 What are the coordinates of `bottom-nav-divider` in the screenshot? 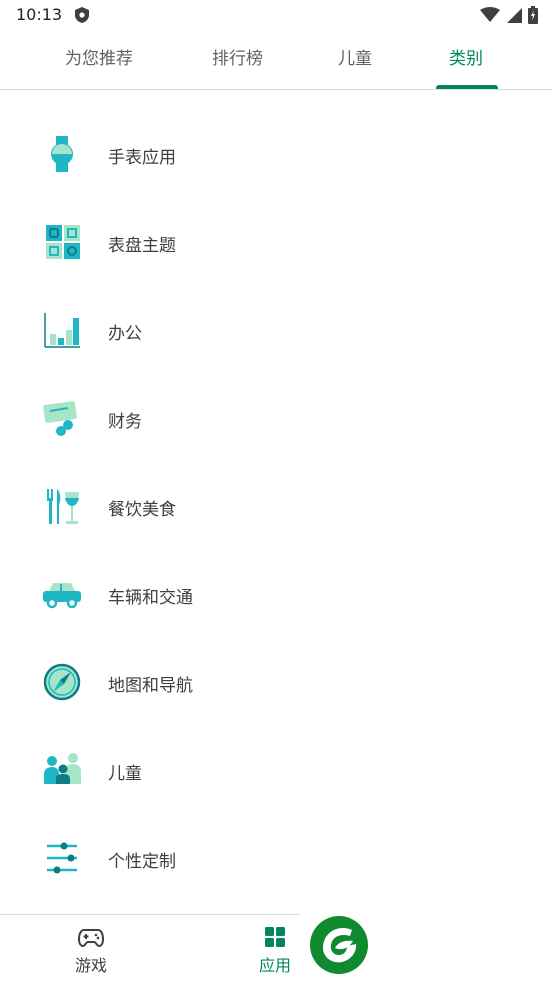 It's located at (150, 914).